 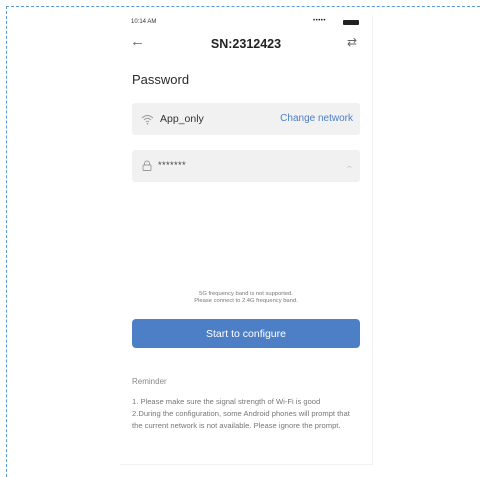 What do you see at coordinates (144, 22) in the screenshot?
I see `status-time: 10:14 AM` at bounding box center [144, 22].